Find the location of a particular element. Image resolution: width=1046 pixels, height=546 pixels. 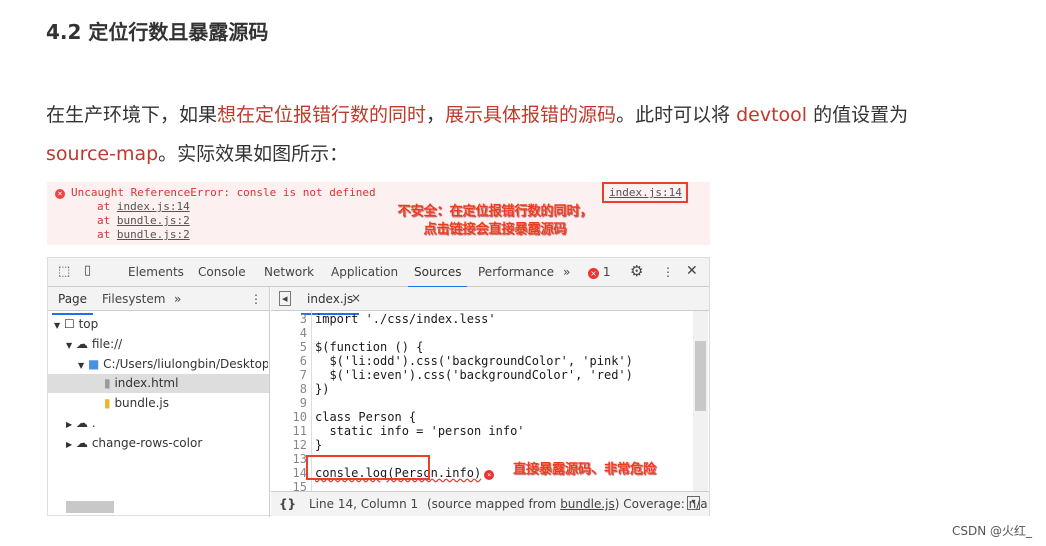

error-count-badge: × 1 is located at coordinates (599, 272).